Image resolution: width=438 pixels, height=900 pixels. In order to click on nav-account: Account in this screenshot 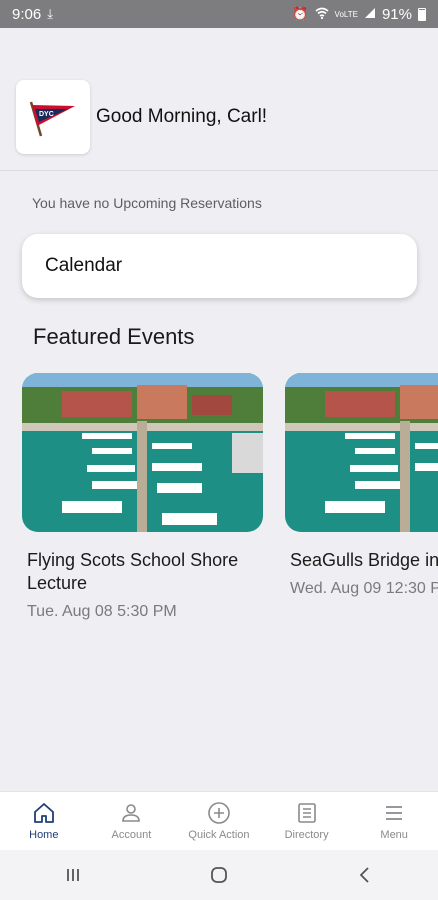, I will do `click(132, 821)`.